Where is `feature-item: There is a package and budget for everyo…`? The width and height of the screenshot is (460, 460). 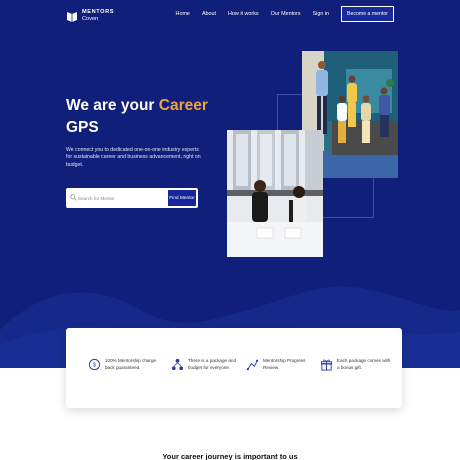
feature-item: There is a package and budget for everyo… is located at coordinates (207, 364).